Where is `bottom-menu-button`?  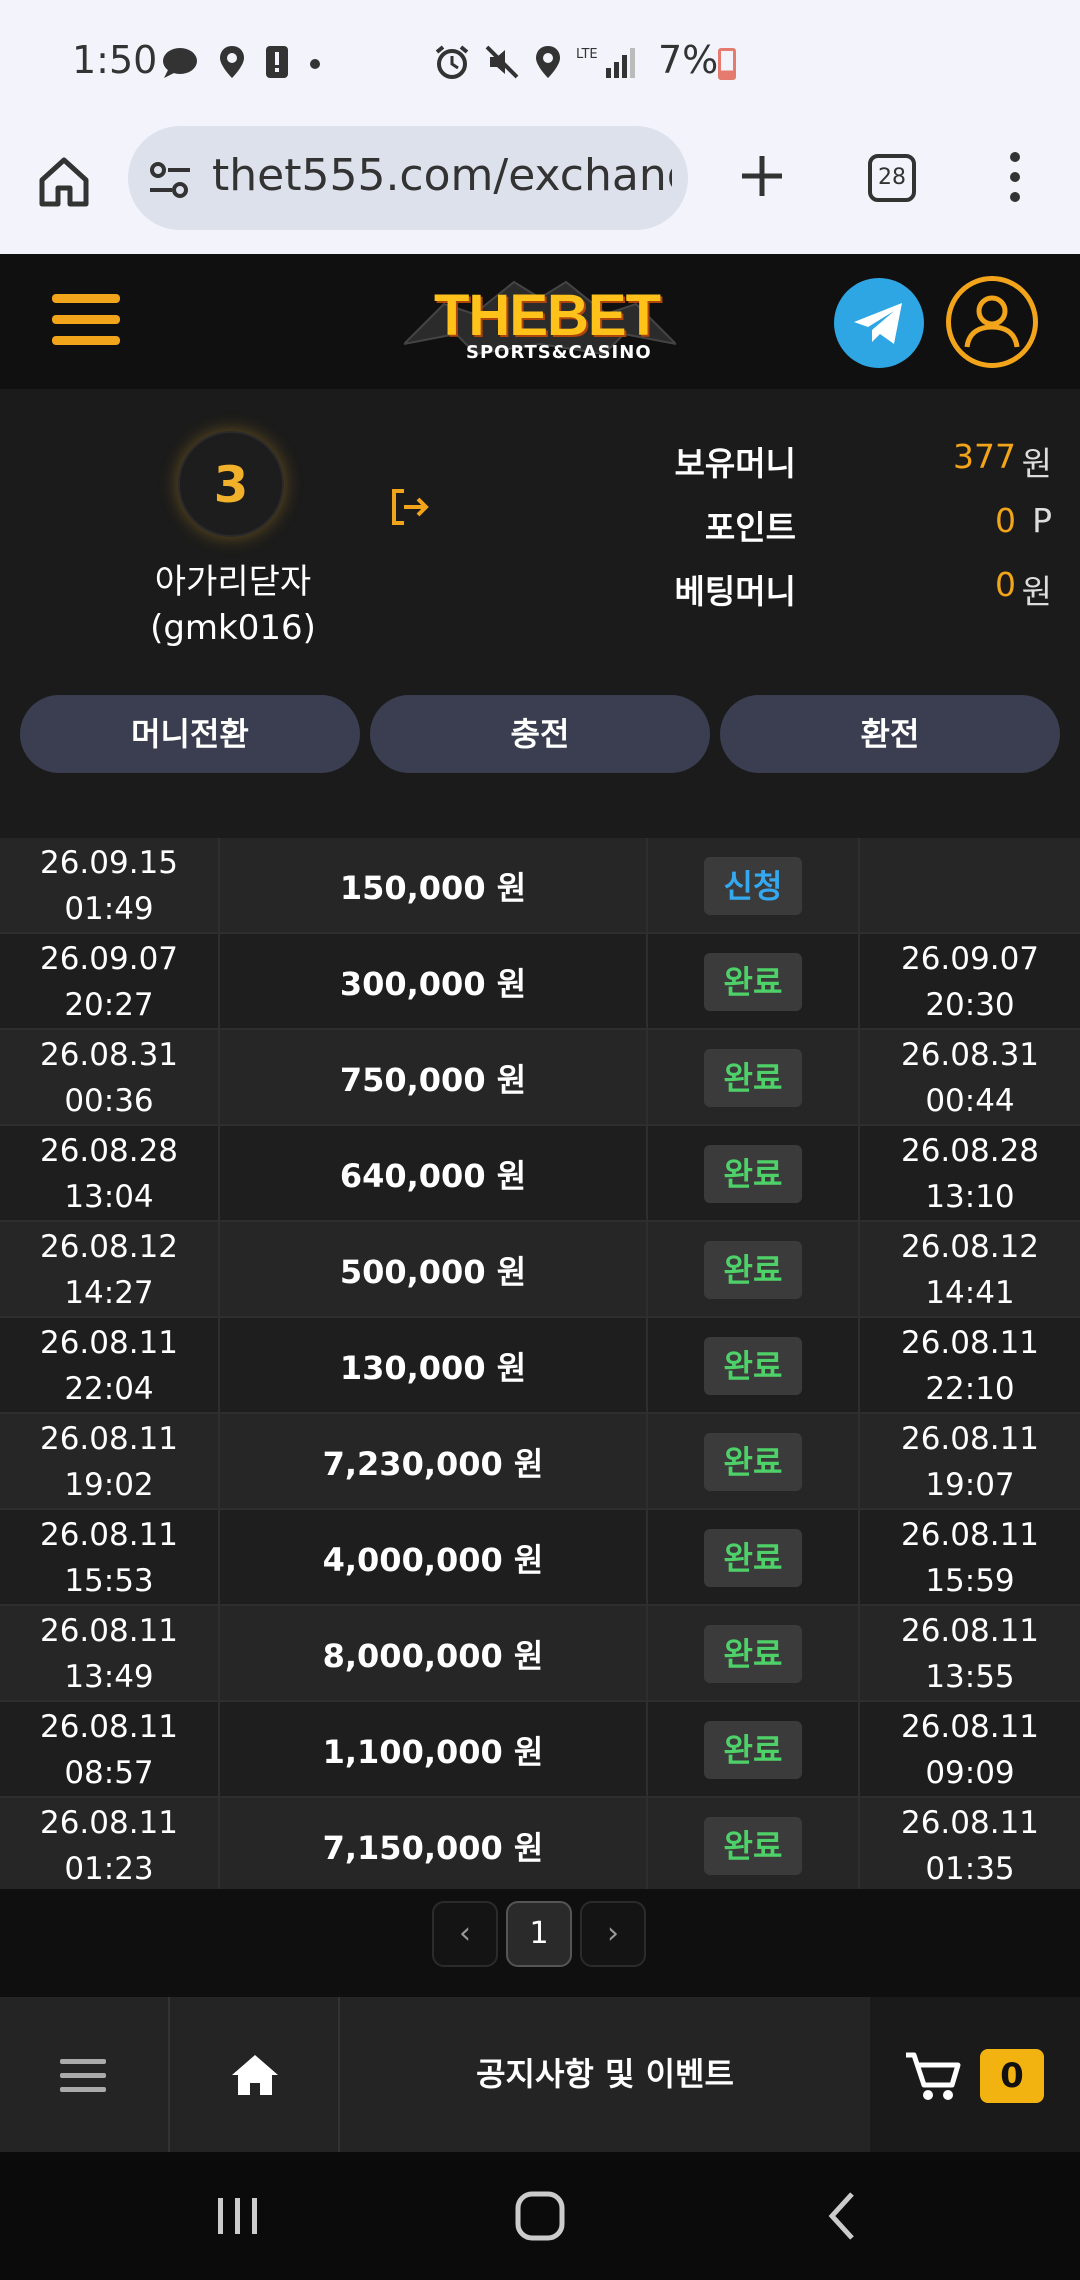 bottom-menu-button is located at coordinates (85, 2074).